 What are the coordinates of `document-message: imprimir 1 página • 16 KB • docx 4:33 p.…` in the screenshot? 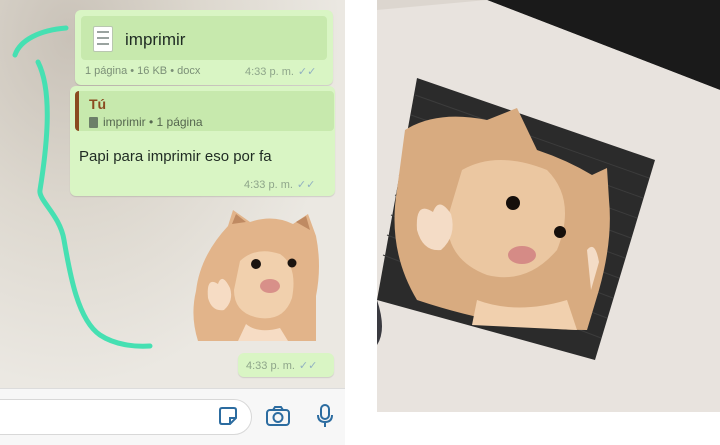 It's located at (204, 47).